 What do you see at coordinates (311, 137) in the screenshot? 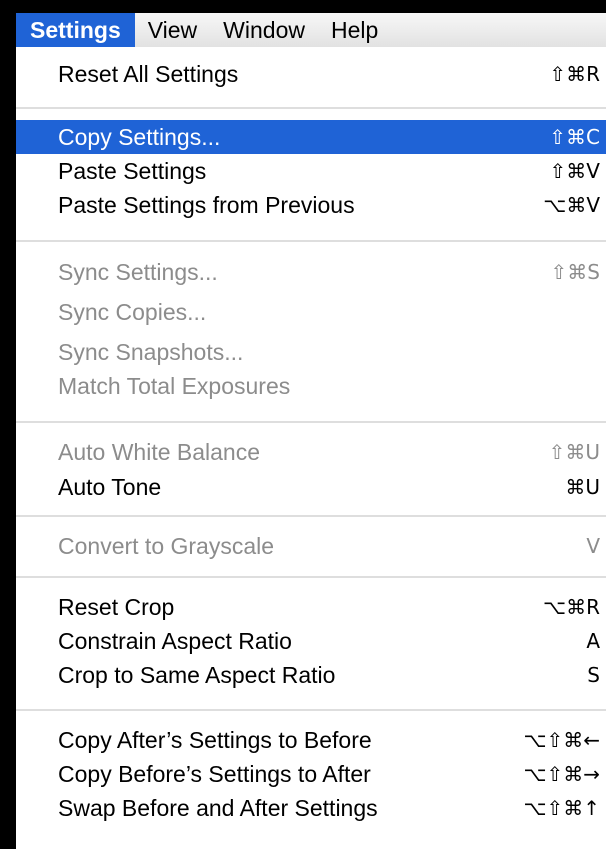
I see `menu-item-copy-settings: Copy Settings... ⇧⌘C` at bounding box center [311, 137].